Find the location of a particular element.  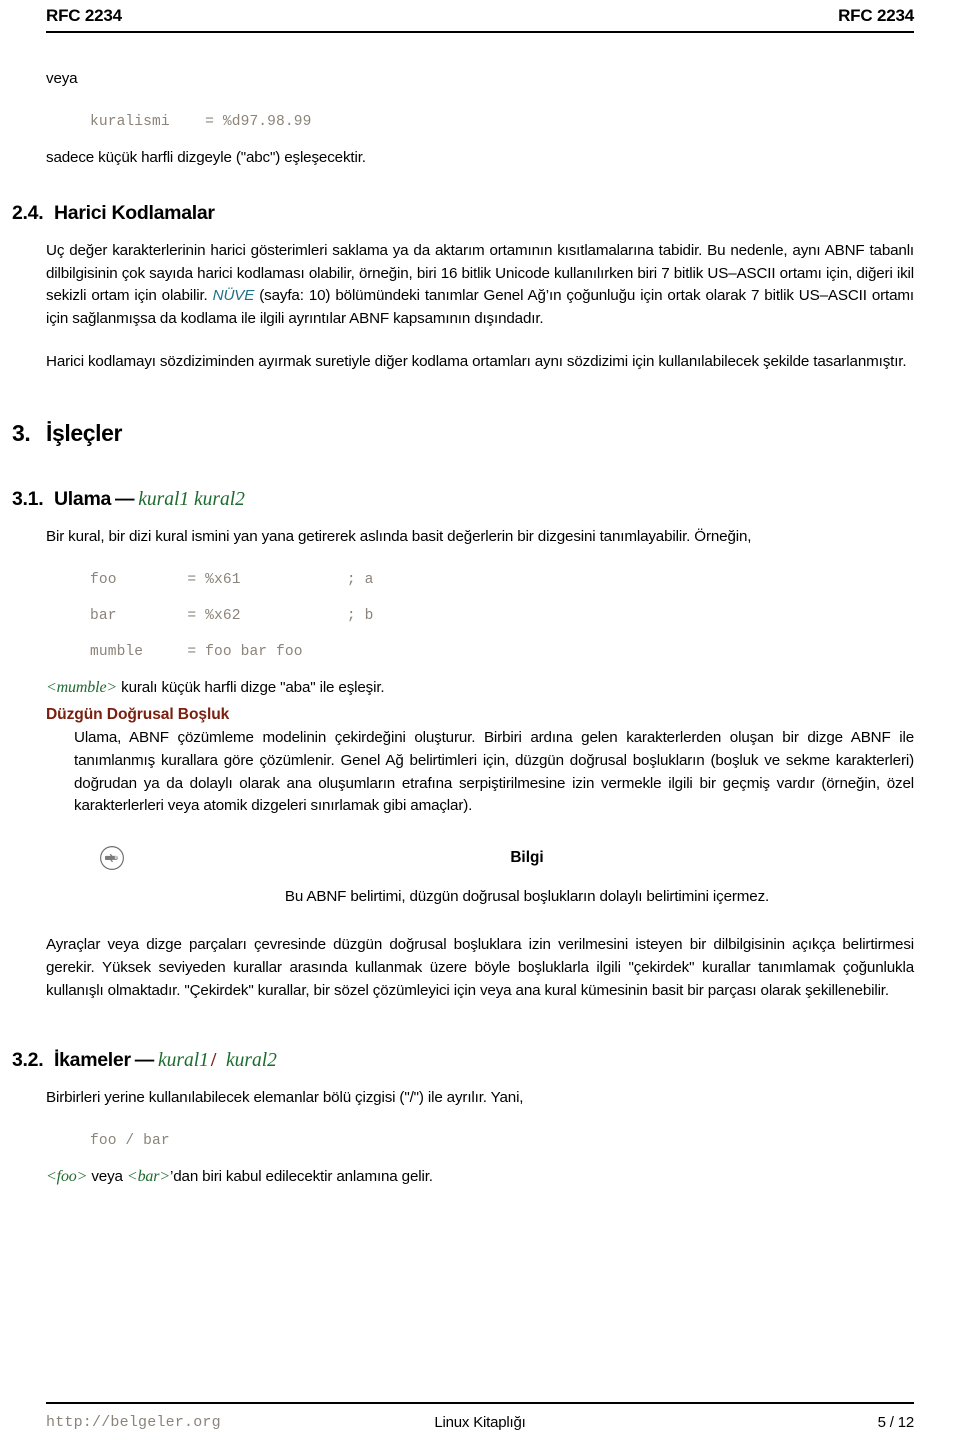

heading-2-4-title: Harici Kodlamalar is located at coordinates (134, 213).